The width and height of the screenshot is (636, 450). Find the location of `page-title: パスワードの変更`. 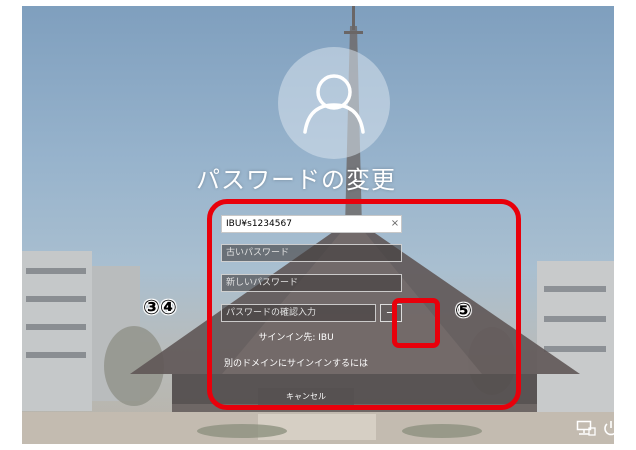

page-title: パスワードの変更 is located at coordinates (296, 180).